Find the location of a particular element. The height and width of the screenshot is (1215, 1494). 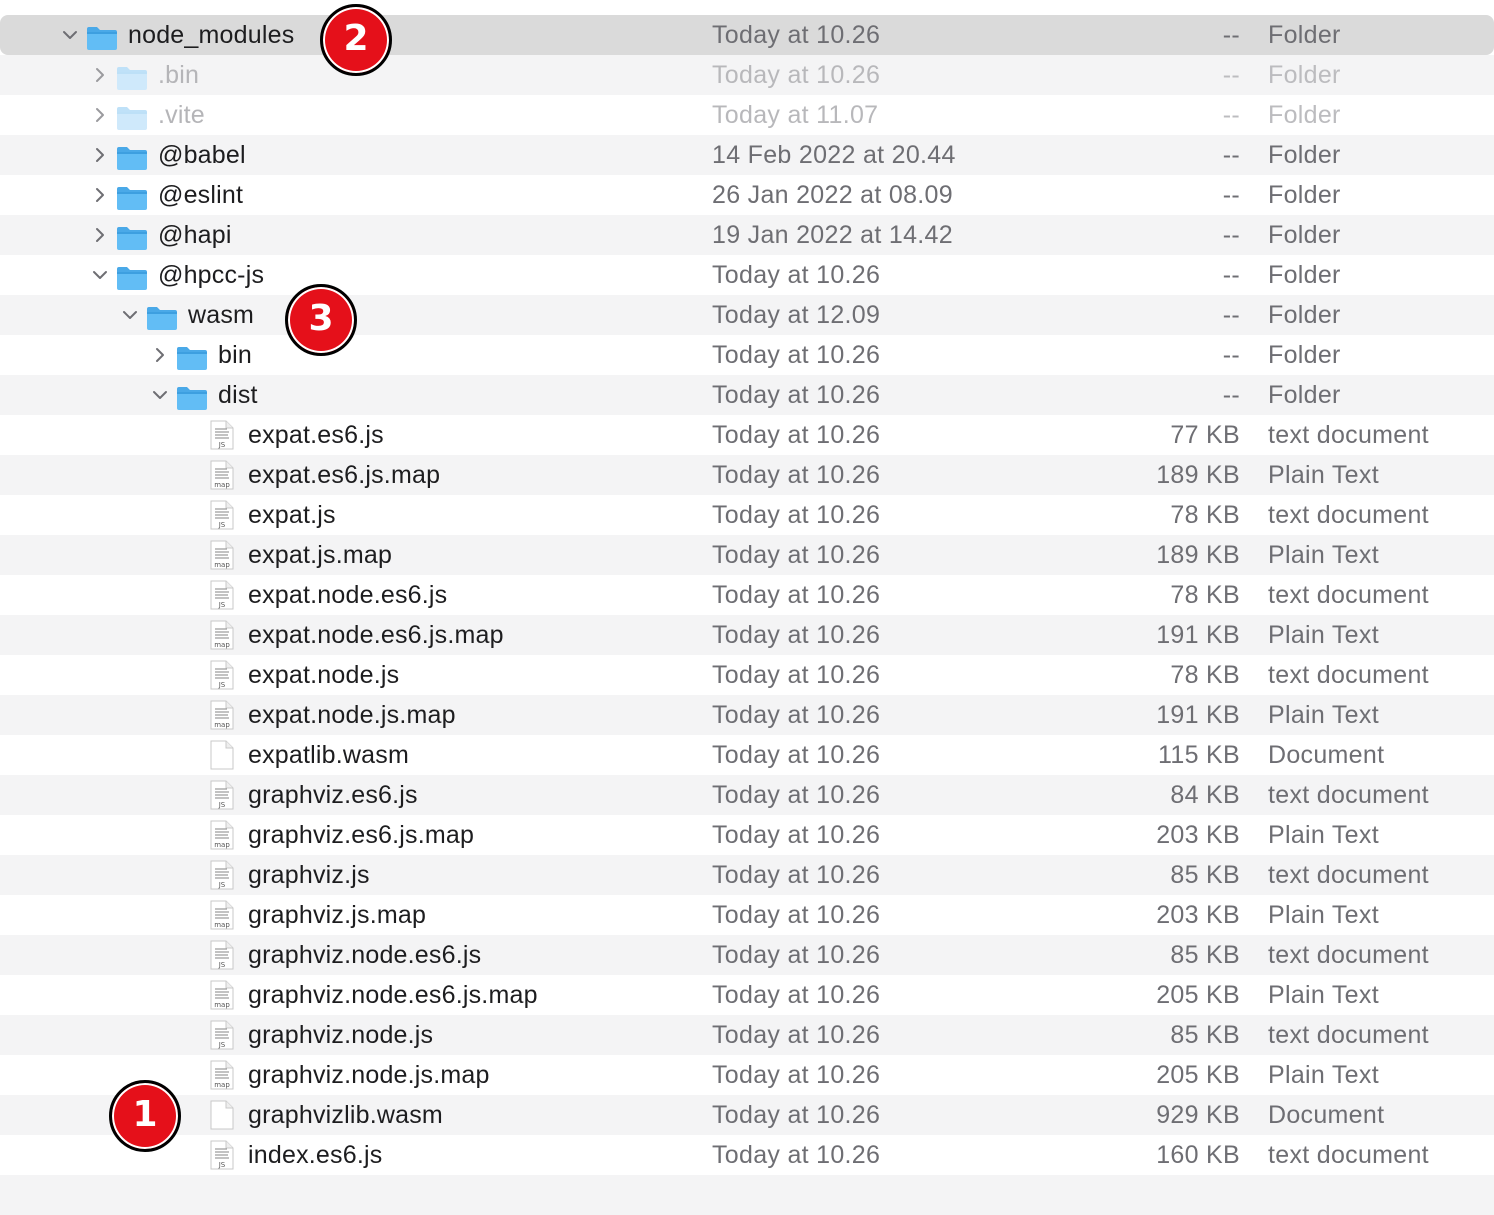

file-name: graphviz.node.js is located at coordinates (341, 1035).